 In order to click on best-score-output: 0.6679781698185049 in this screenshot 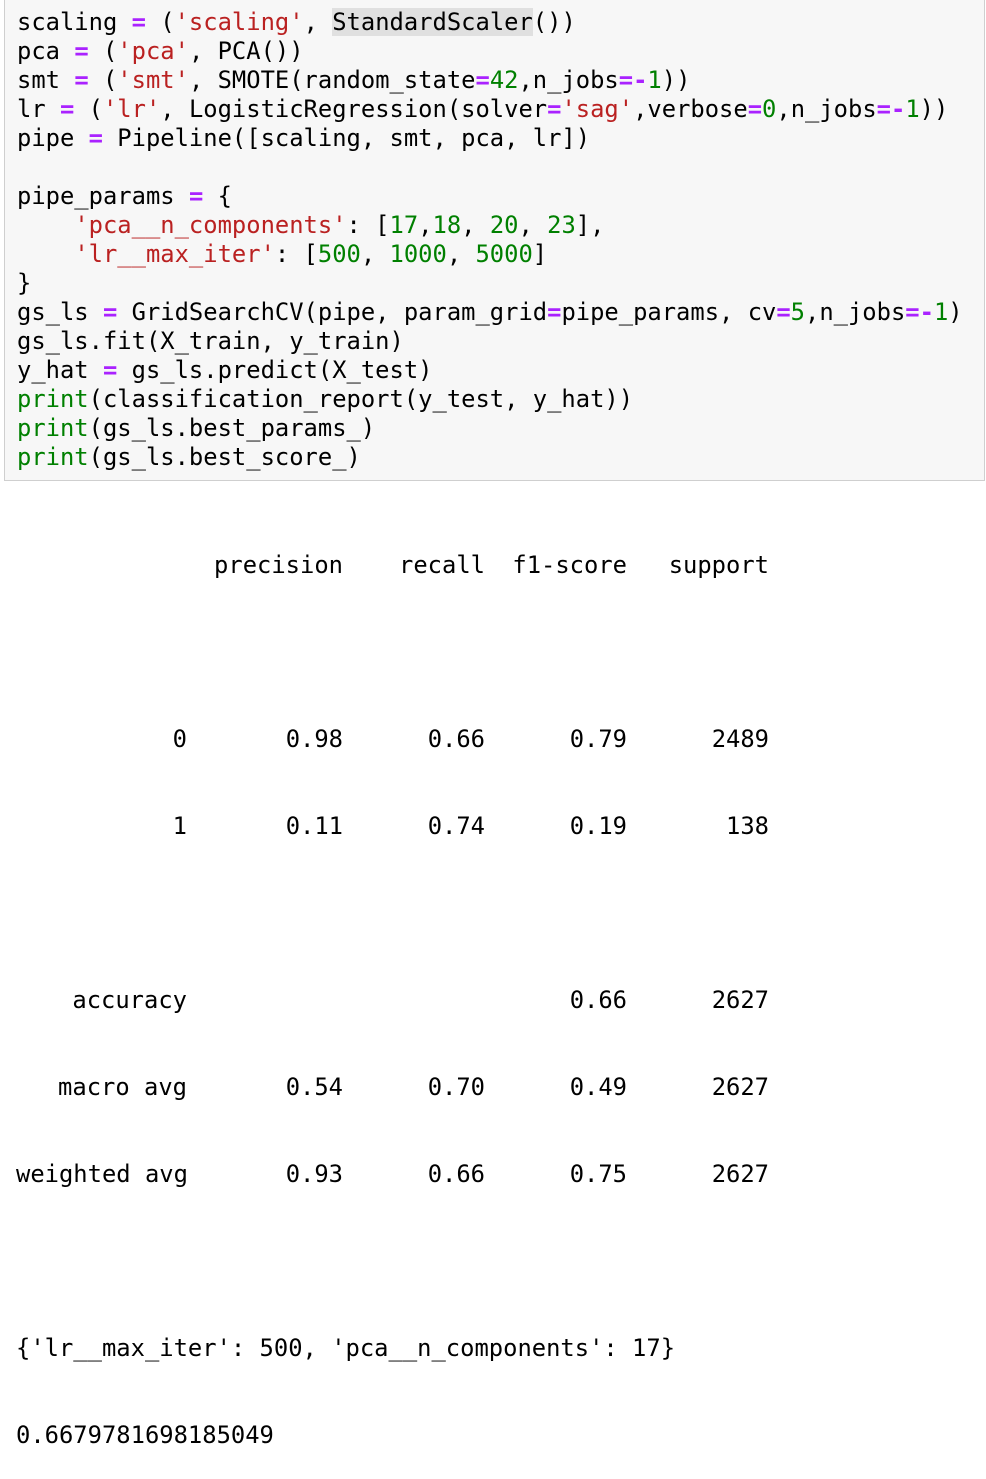, I will do `click(145, 1435)`.